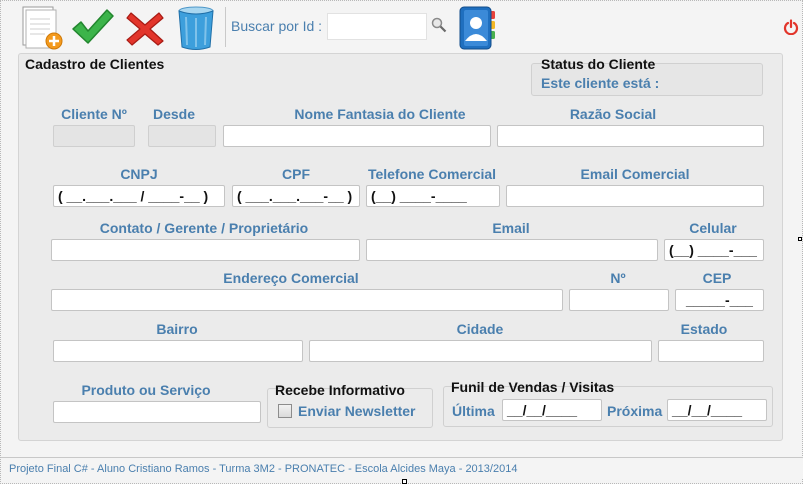  Describe the element at coordinates (619, 300) in the screenshot. I see `numero-field` at that location.